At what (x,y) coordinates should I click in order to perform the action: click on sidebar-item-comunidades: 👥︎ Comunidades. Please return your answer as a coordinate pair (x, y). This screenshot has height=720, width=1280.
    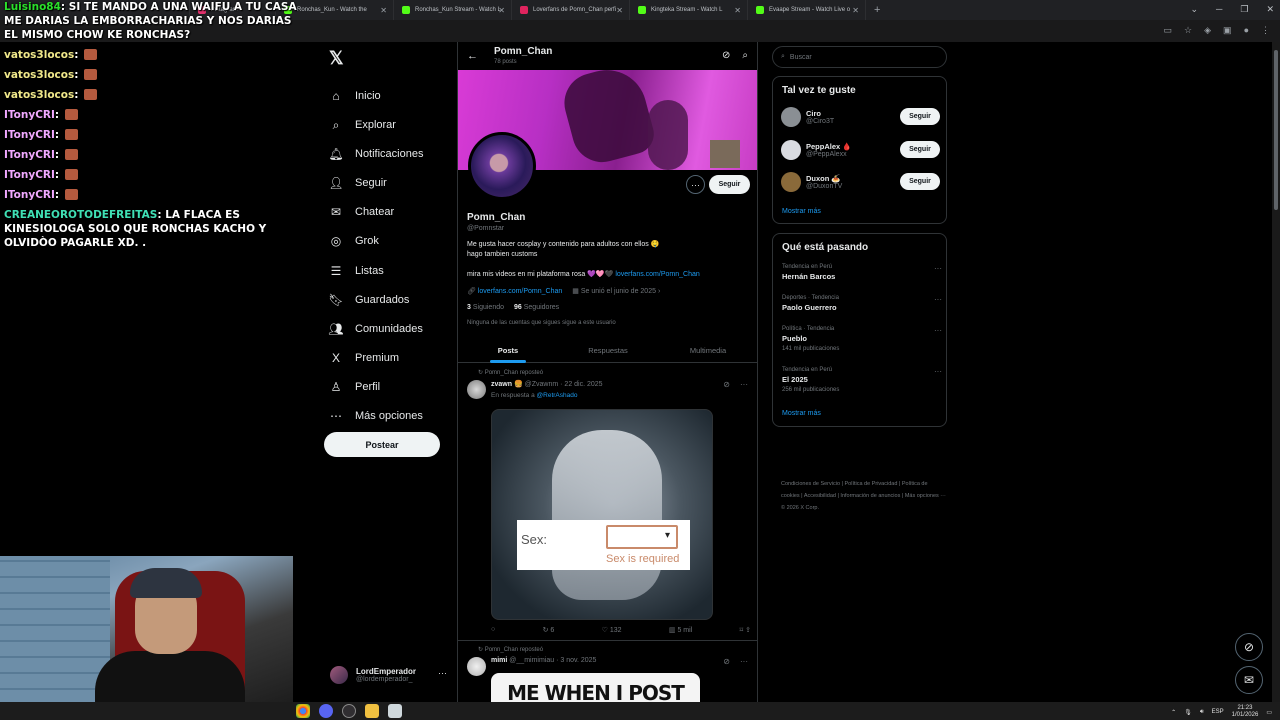
    Looking at the image, I should click on (375, 329).